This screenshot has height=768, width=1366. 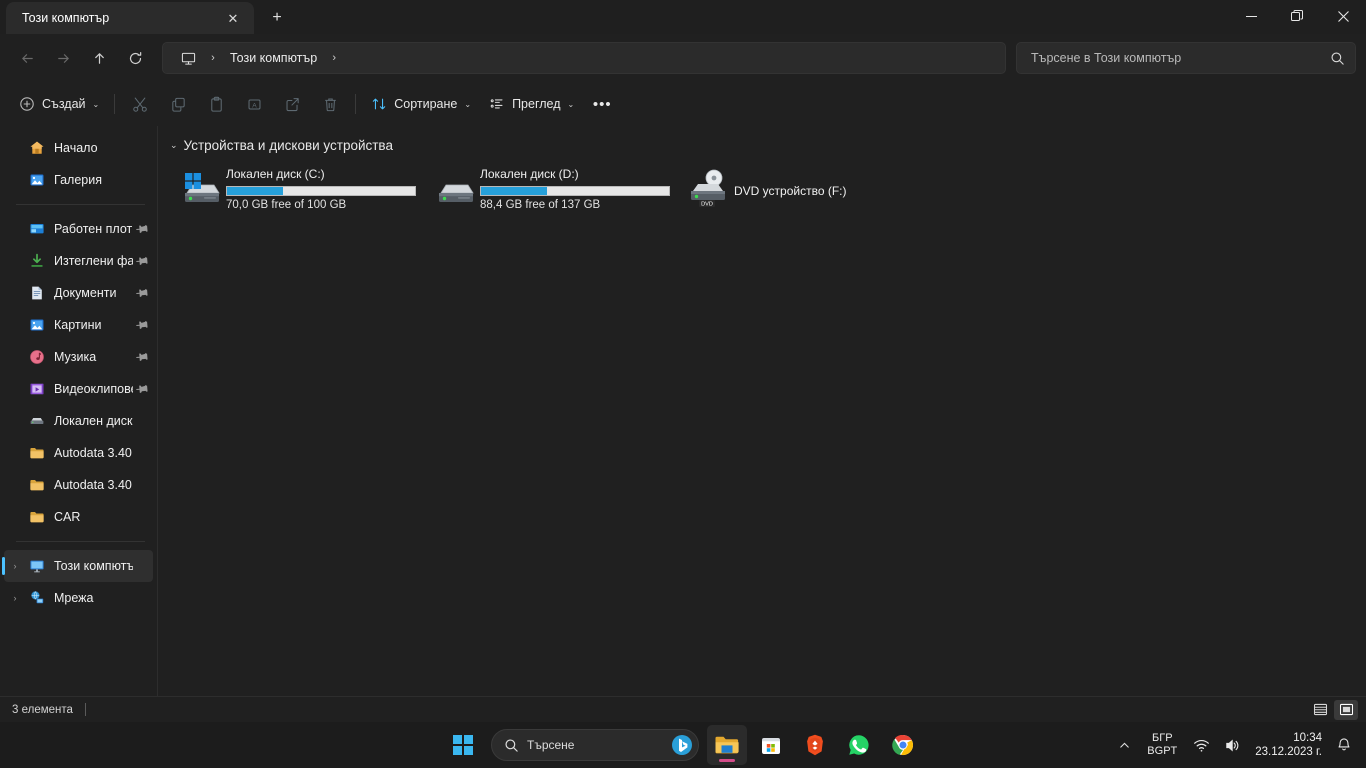 What do you see at coordinates (1343, 16) in the screenshot?
I see `close-window-icon` at bounding box center [1343, 16].